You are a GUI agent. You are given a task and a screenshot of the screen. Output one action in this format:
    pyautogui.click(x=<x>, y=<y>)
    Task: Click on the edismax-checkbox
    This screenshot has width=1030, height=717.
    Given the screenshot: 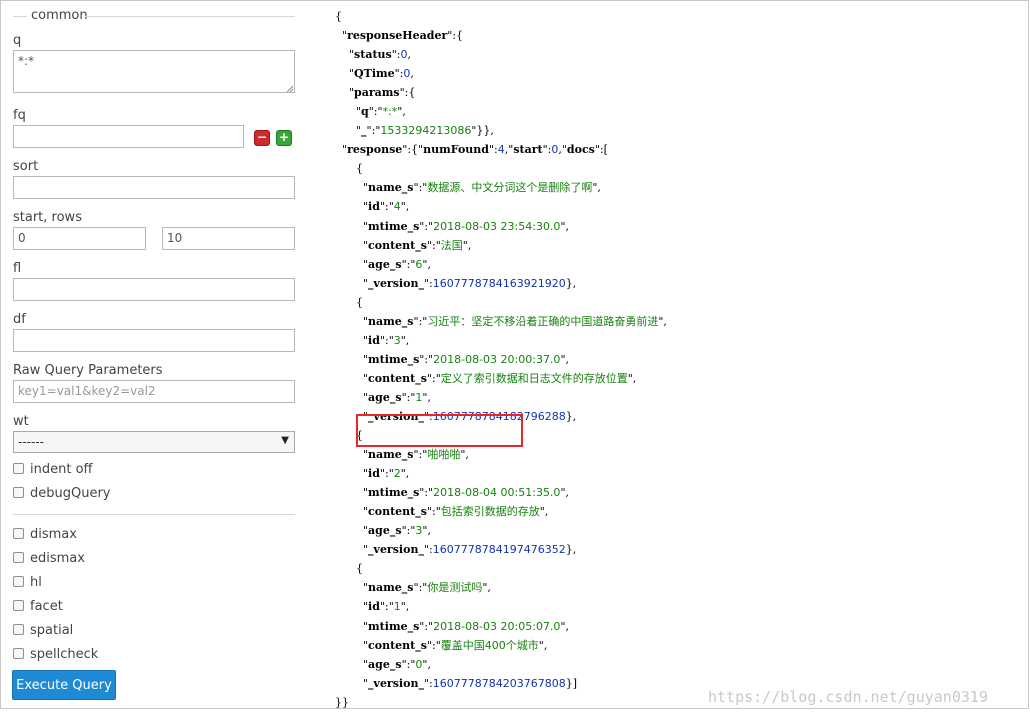 What is the action you would take?
    pyautogui.click(x=18, y=557)
    